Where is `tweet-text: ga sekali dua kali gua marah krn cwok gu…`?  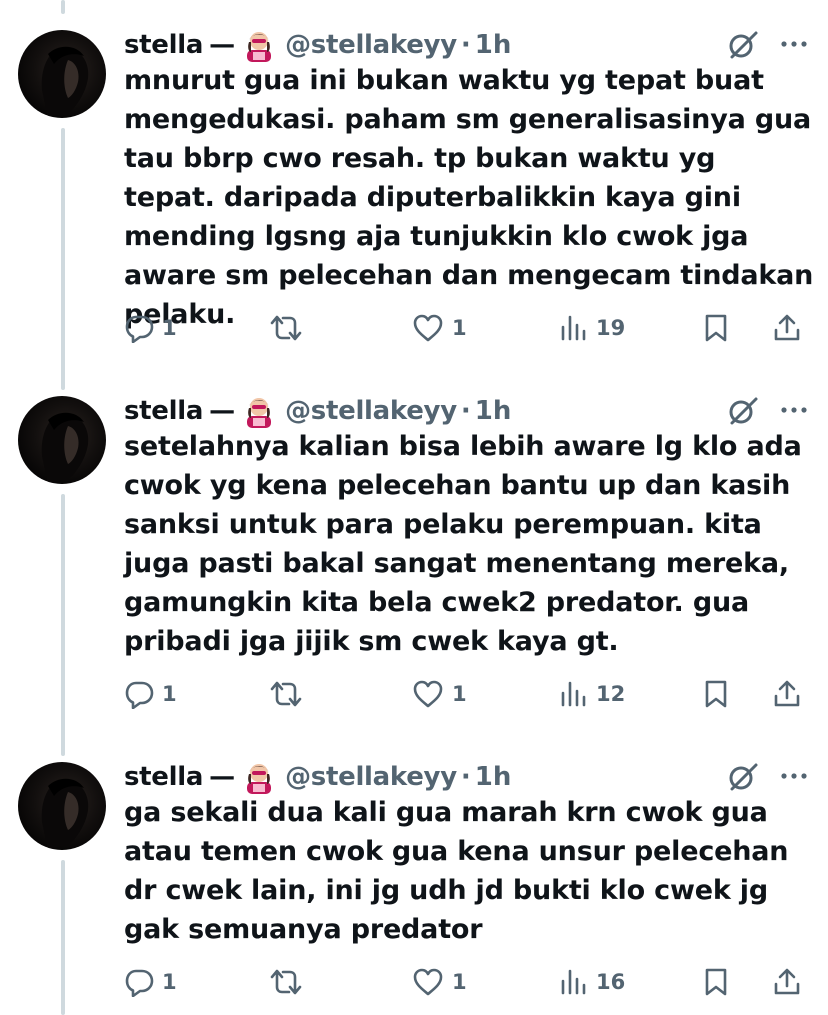
tweet-text: ga sekali dua kali gua marah krn cwok gu… is located at coordinates (456, 871).